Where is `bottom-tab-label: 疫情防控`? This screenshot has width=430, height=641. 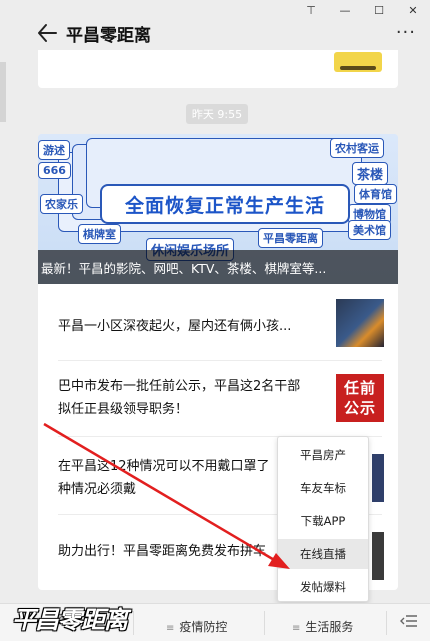
bottom-tab-label: 疫情防控 is located at coordinates (203, 627).